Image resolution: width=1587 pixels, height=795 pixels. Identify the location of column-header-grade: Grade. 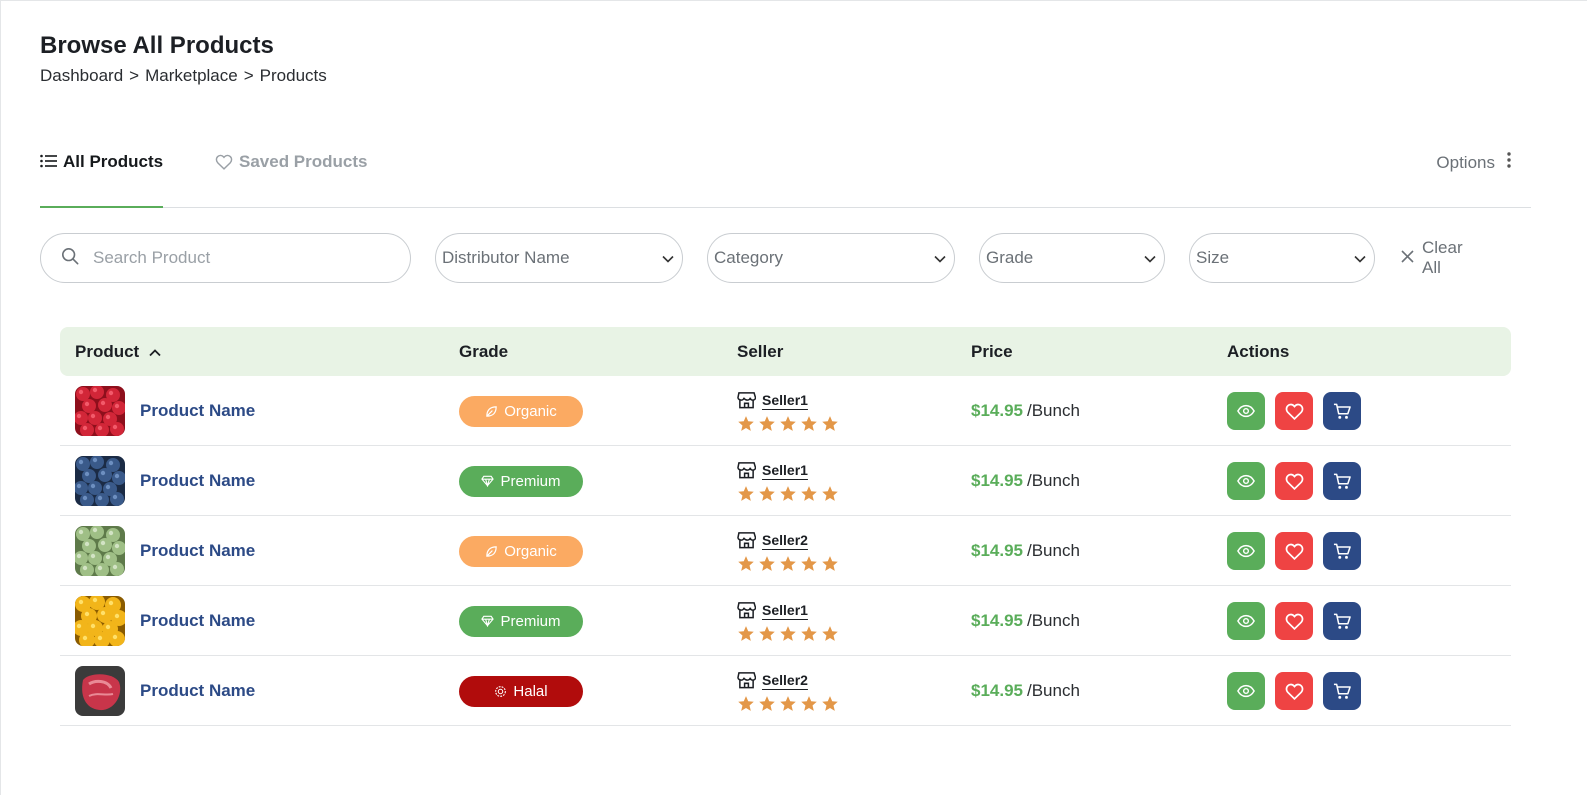
(483, 351).